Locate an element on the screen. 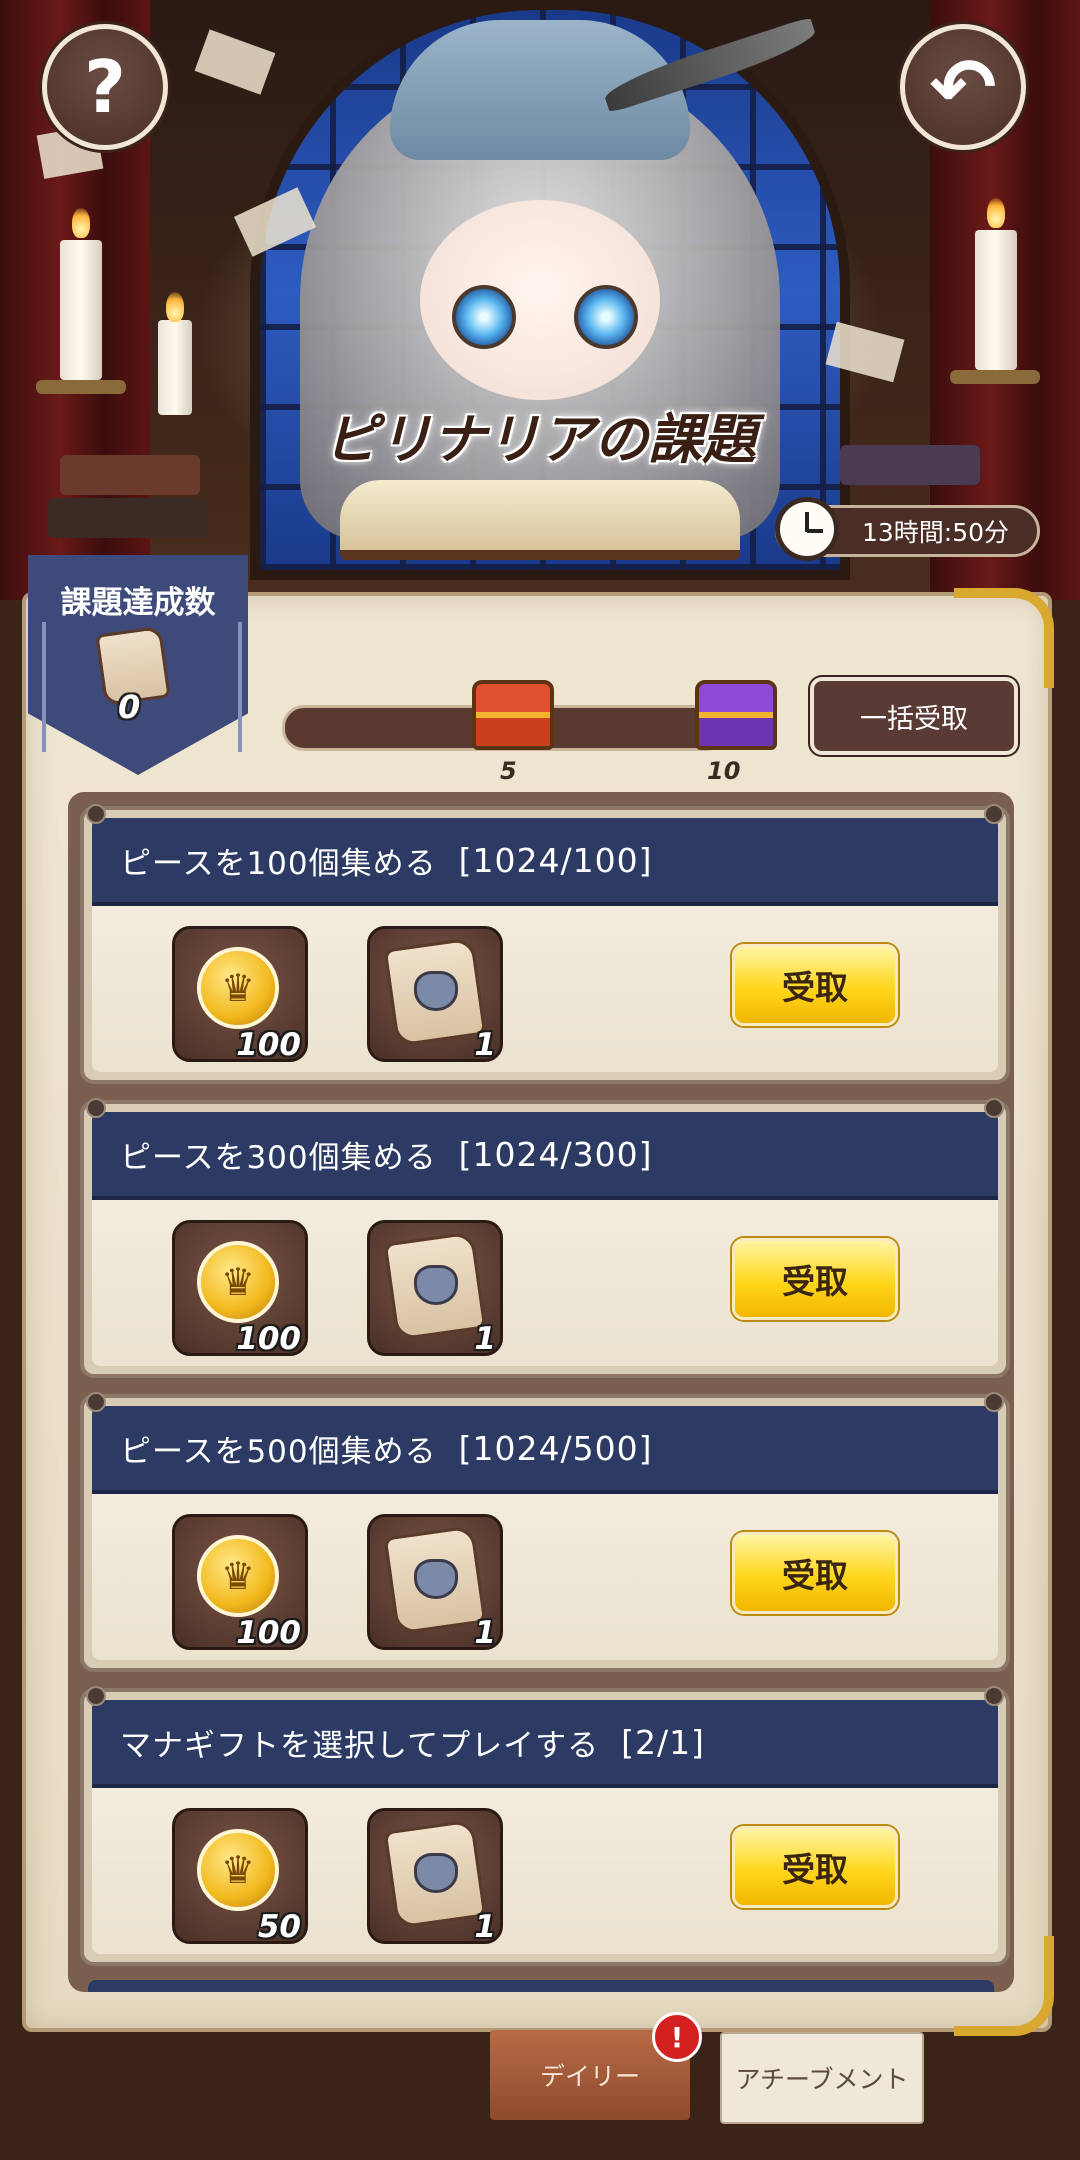 The height and width of the screenshot is (2160, 1080). task-title: マナギフトを選択してプレイする is located at coordinates (360, 1745).